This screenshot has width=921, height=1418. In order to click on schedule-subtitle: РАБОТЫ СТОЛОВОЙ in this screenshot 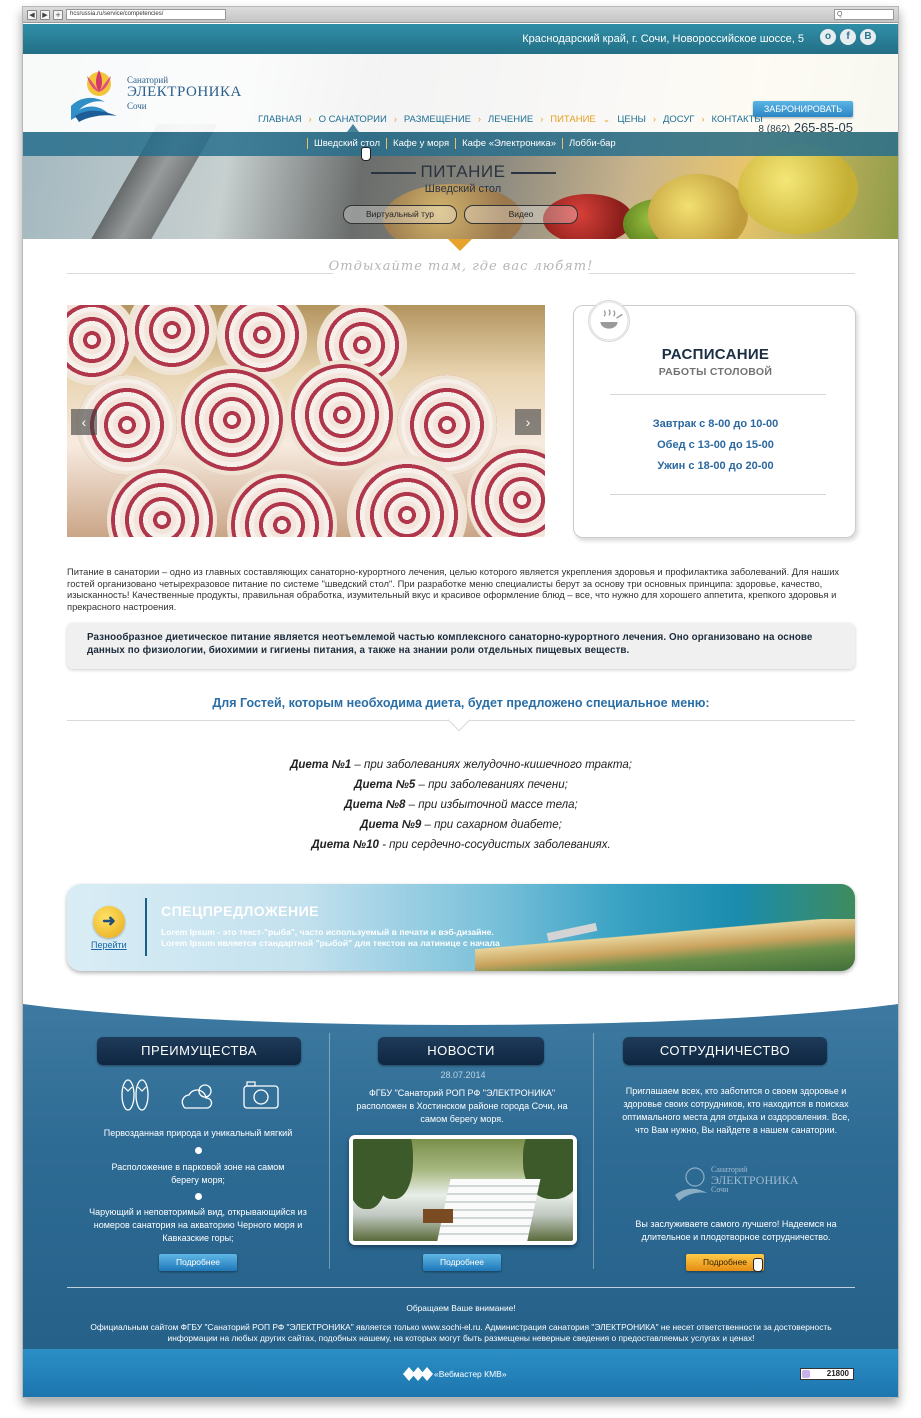, I will do `click(715, 372)`.